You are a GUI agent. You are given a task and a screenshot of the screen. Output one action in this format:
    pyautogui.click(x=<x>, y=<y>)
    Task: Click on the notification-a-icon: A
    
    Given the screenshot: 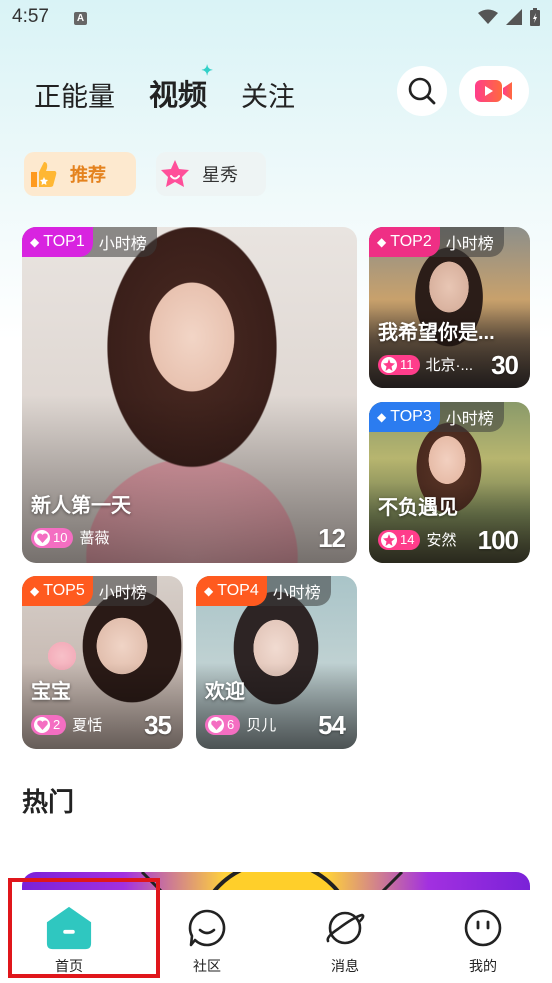 What is the action you would take?
    pyautogui.click(x=80, y=18)
    